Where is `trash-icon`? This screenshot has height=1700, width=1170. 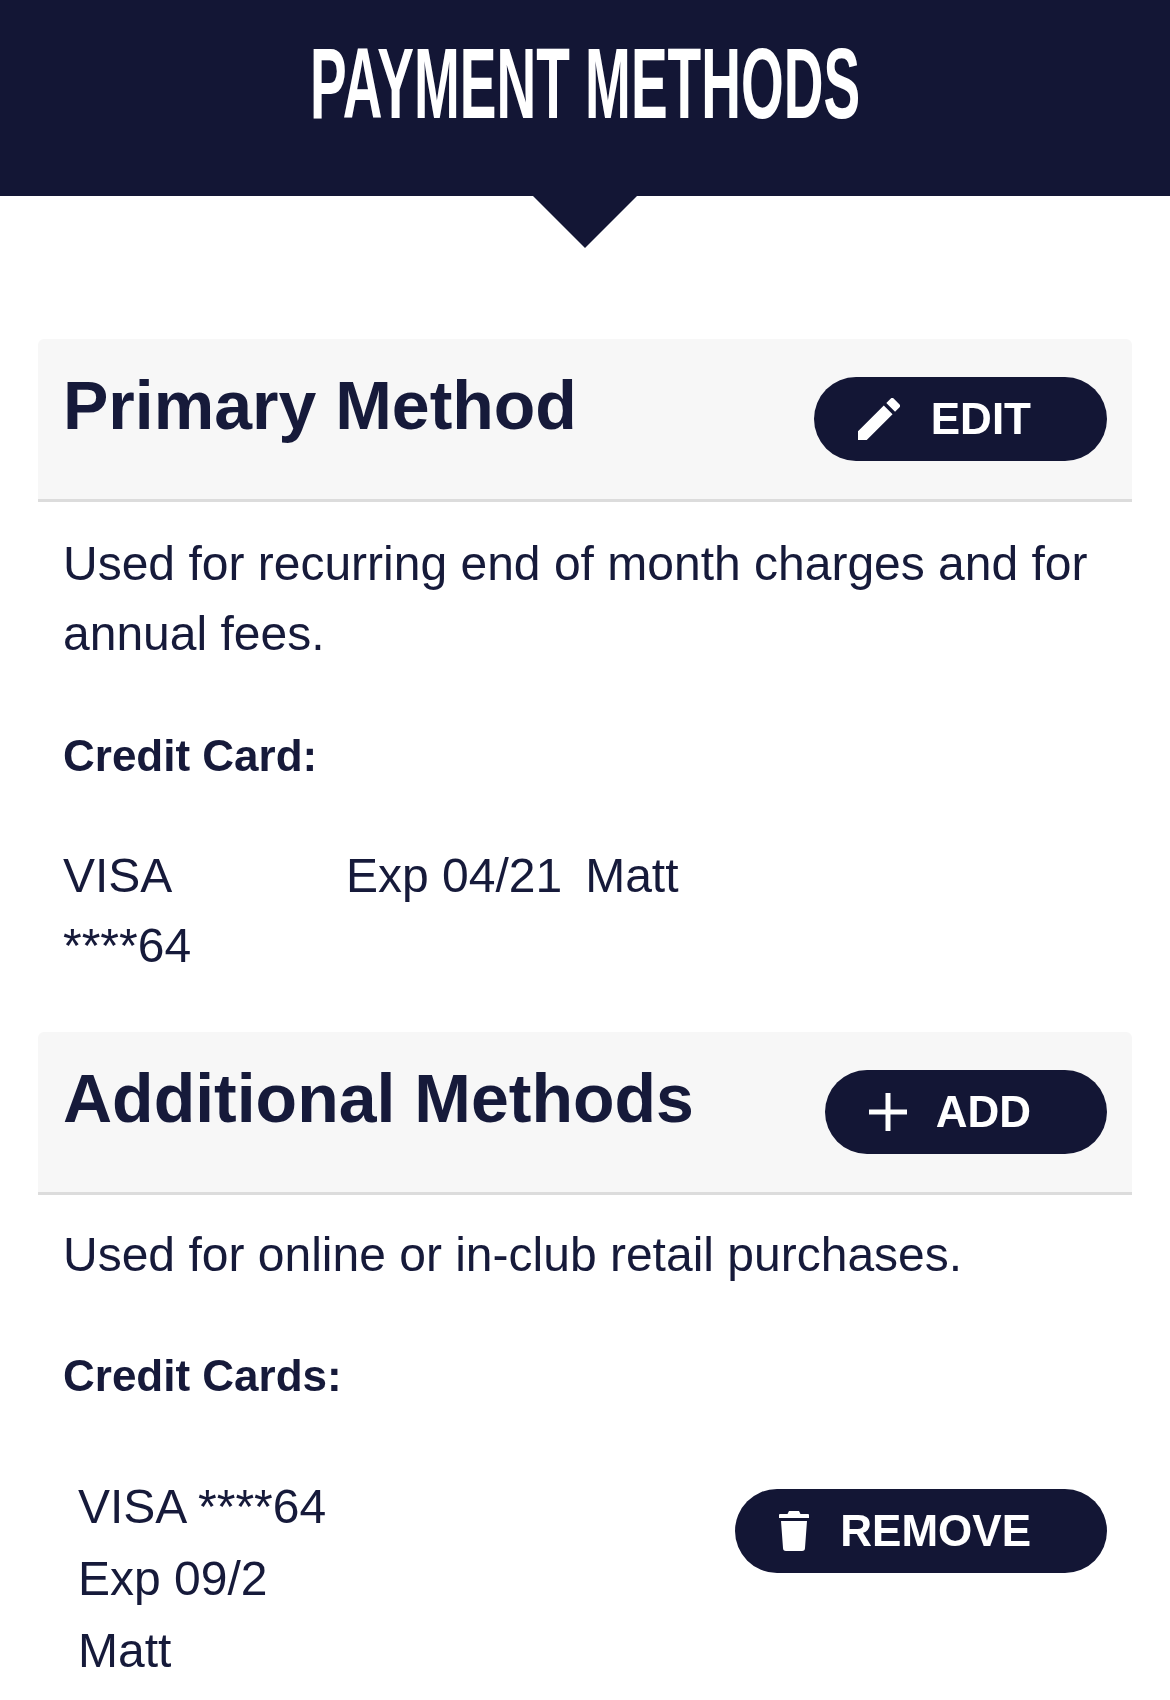
trash-icon is located at coordinates (794, 1531).